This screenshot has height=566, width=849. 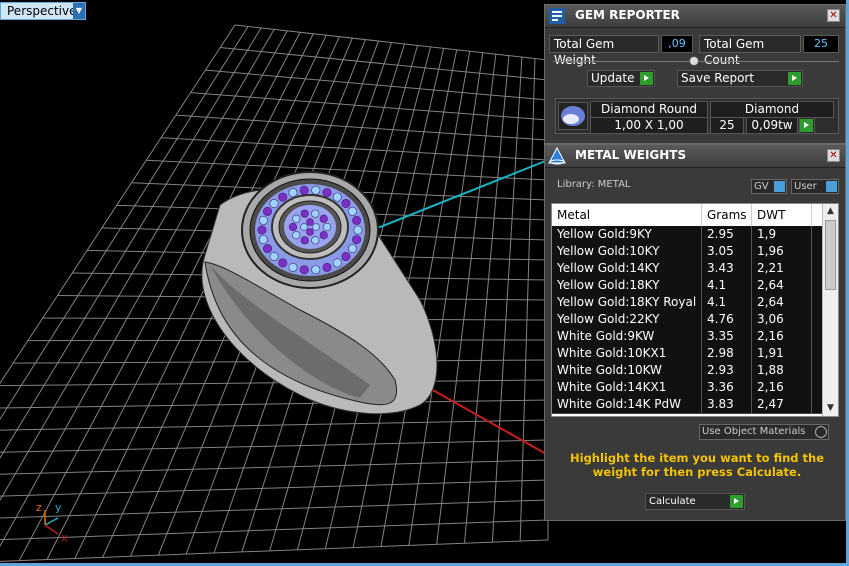 What do you see at coordinates (782, 234) in the screenshot?
I see `dwt-cell: 1,9` at bounding box center [782, 234].